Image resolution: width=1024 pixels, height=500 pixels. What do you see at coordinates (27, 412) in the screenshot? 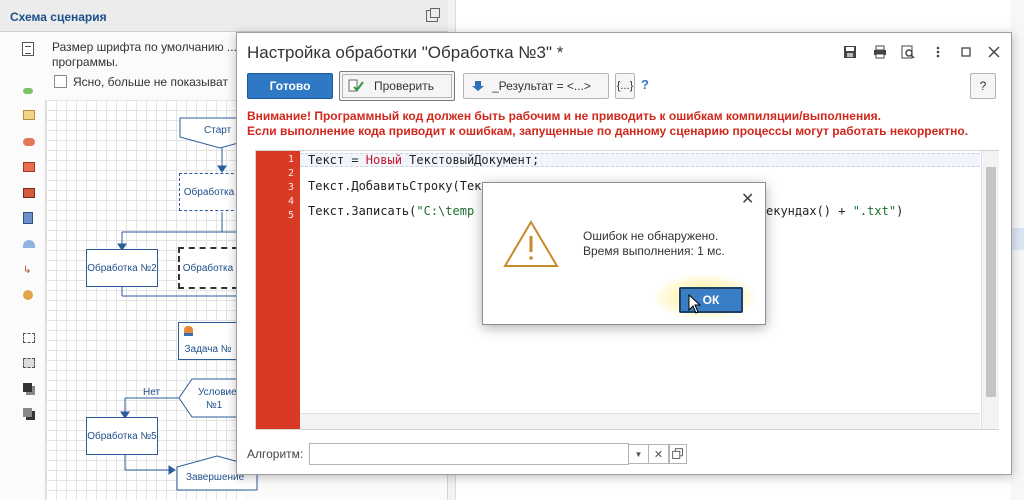
I see `tool-send-back-icon` at bounding box center [27, 412].